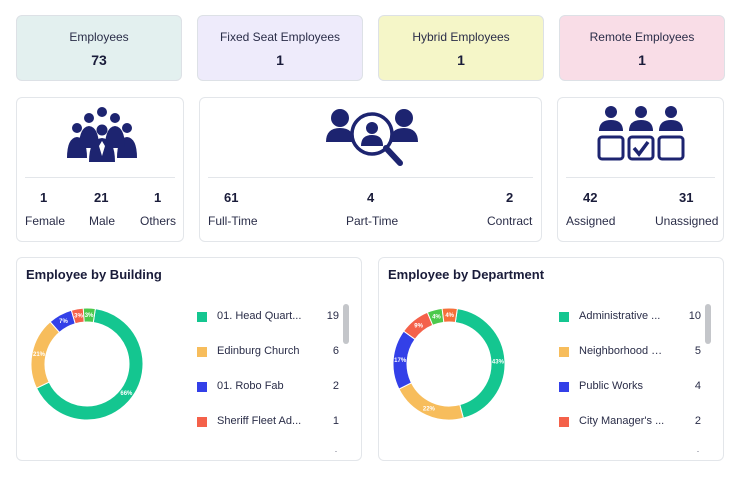 This screenshot has height=502, width=748. I want to click on slice-percent-label: 9%, so click(418, 327).